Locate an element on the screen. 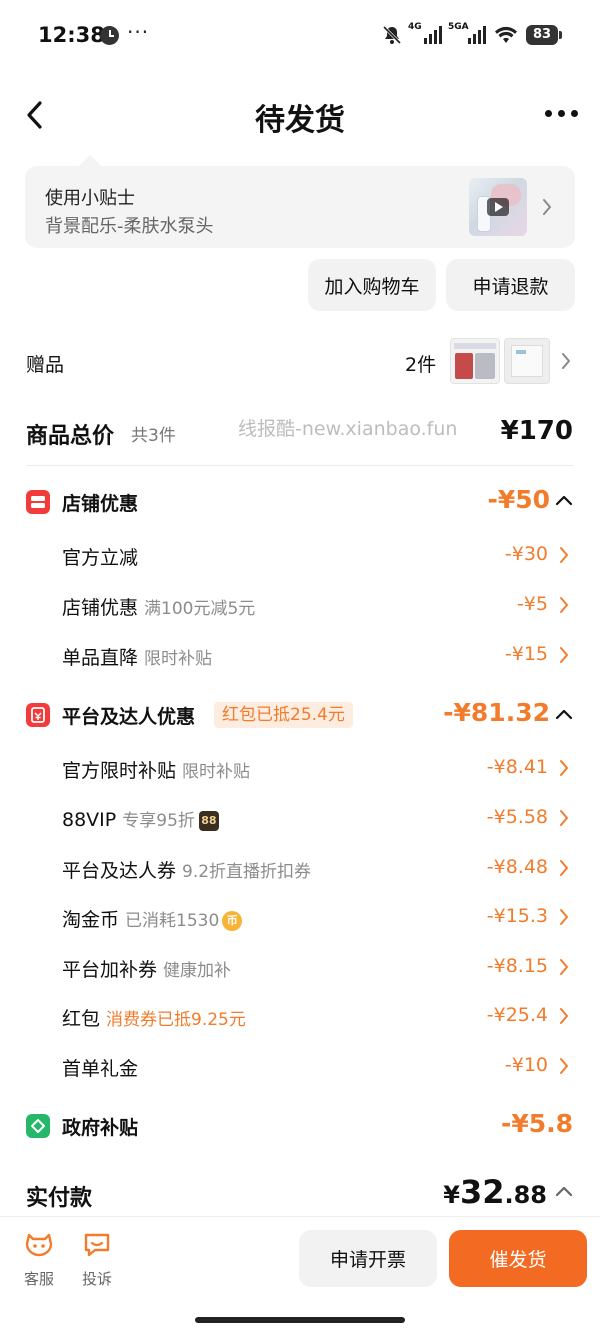 Image resolution: width=600 pixels, height=1333 pixels. mute-icon is located at coordinates (392, 35).